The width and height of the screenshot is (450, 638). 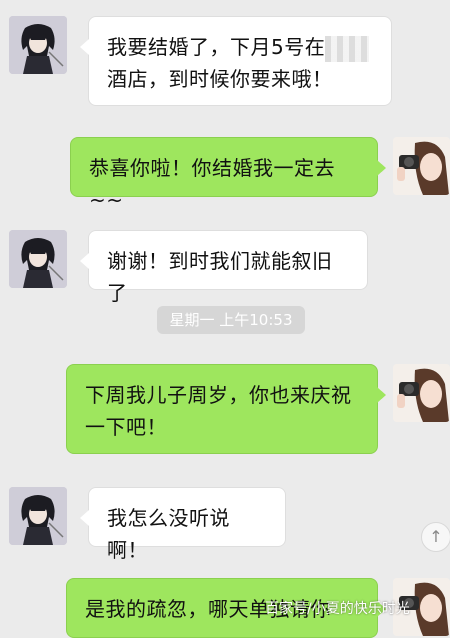 What do you see at coordinates (347, 48) in the screenshot?
I see `redacted-text` at bounding box center [347, 48].